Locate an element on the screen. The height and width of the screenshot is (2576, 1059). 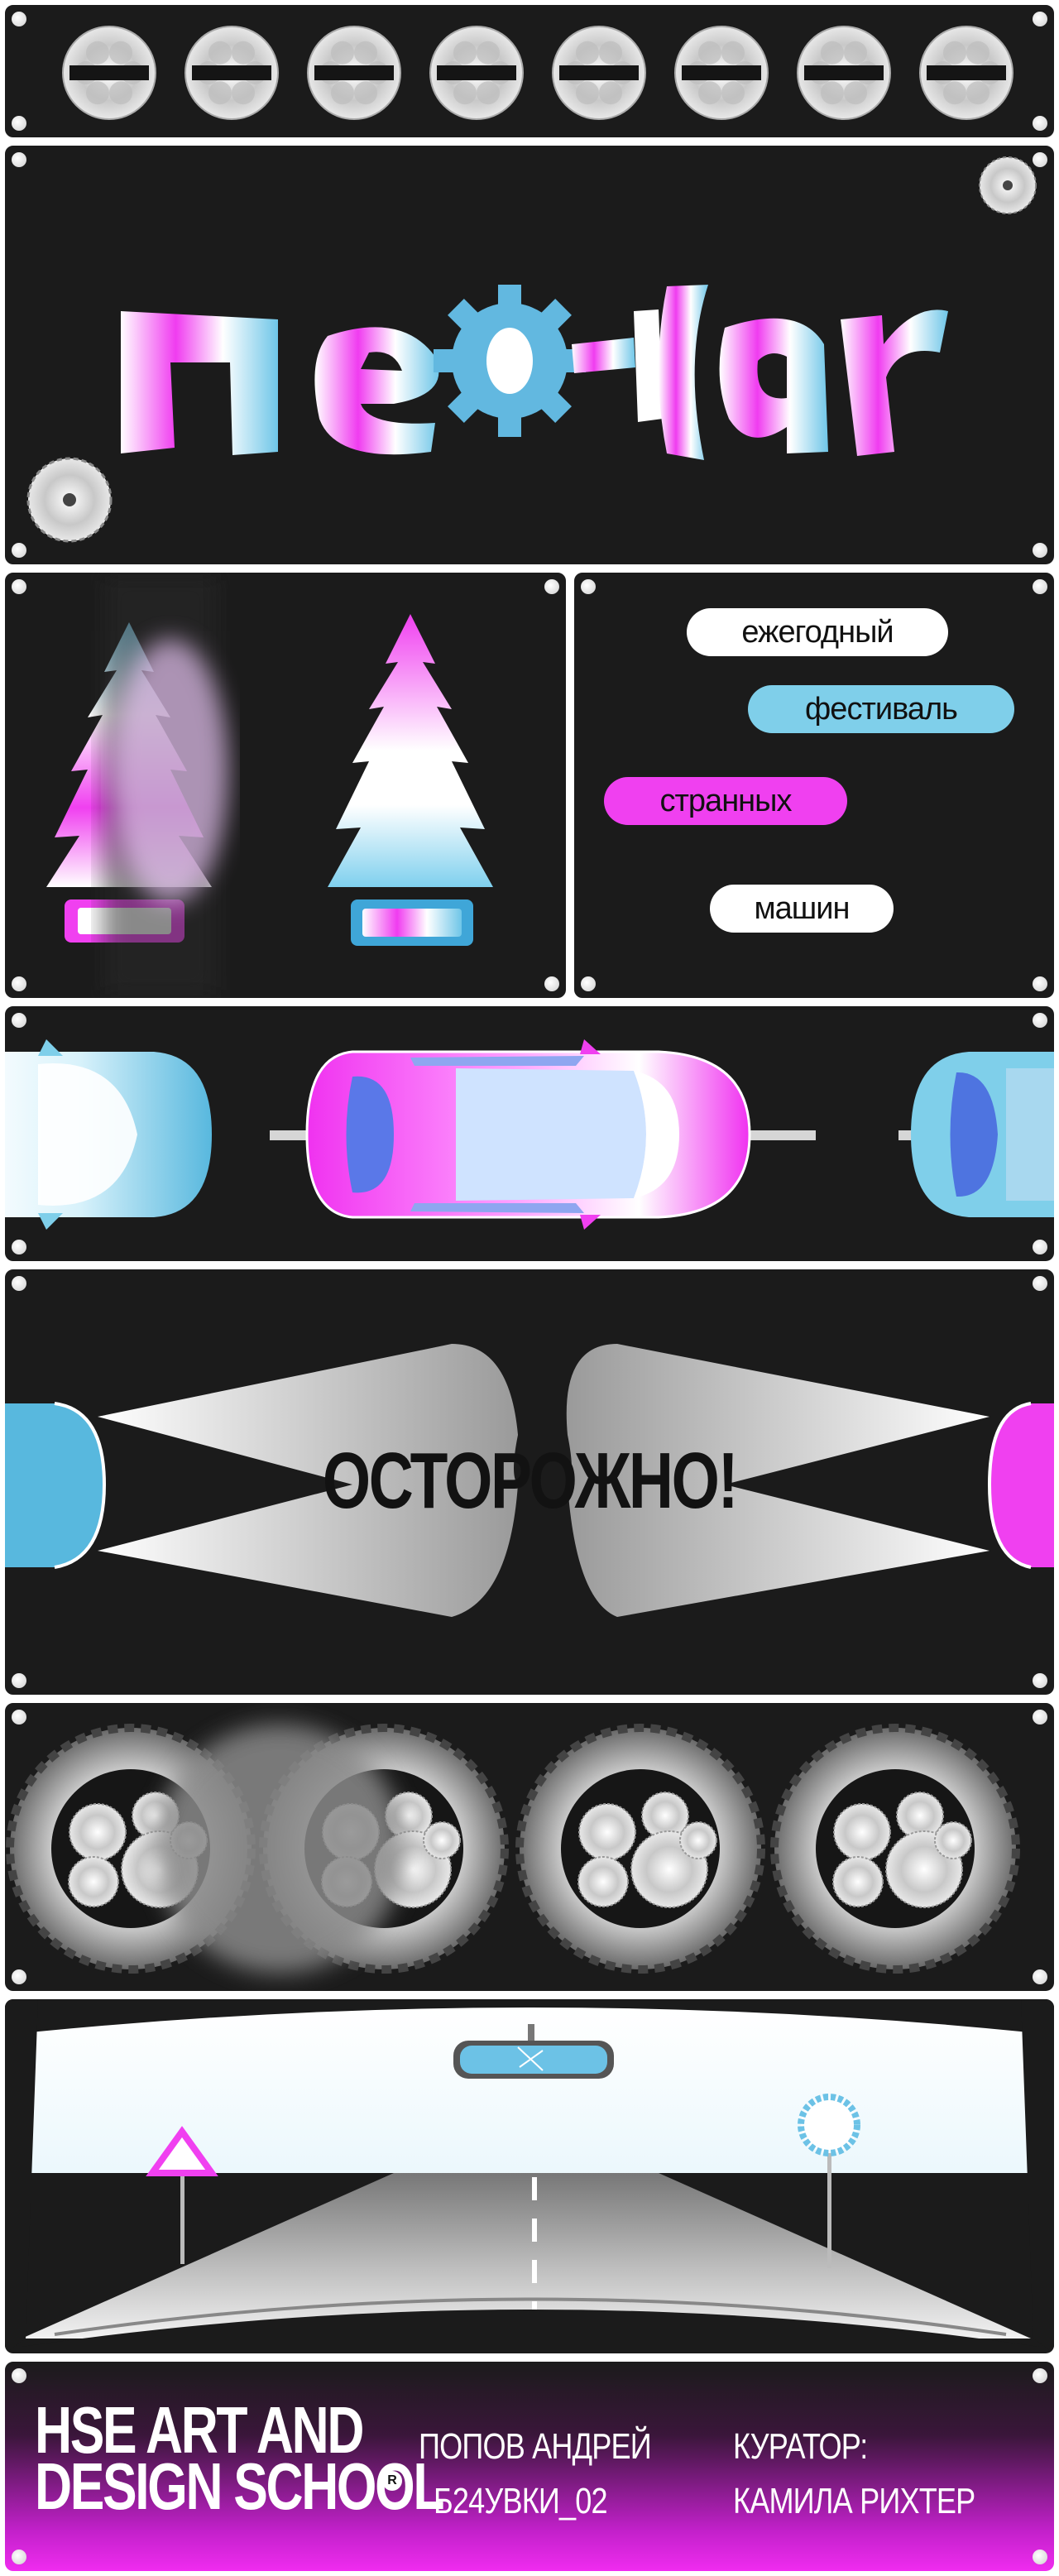
road-view-panel is located at coordinates (529, 2177).